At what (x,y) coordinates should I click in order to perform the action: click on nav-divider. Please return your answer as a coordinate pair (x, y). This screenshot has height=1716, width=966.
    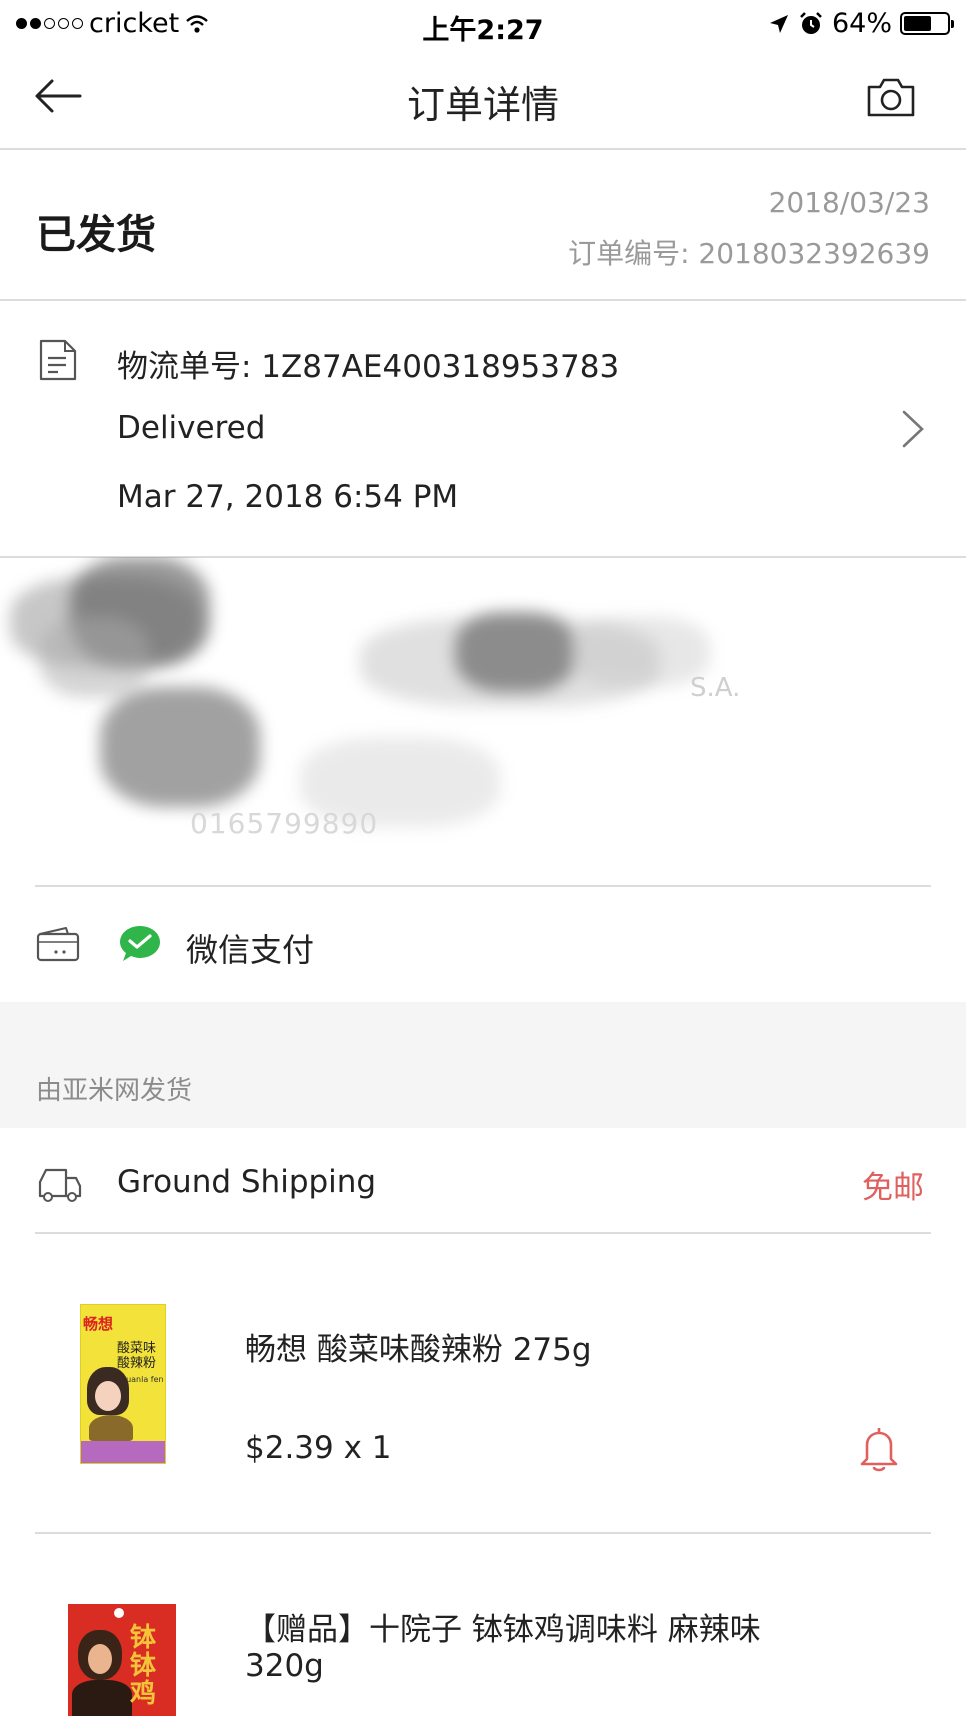
    Looking at the image, I should click on (483, 149).